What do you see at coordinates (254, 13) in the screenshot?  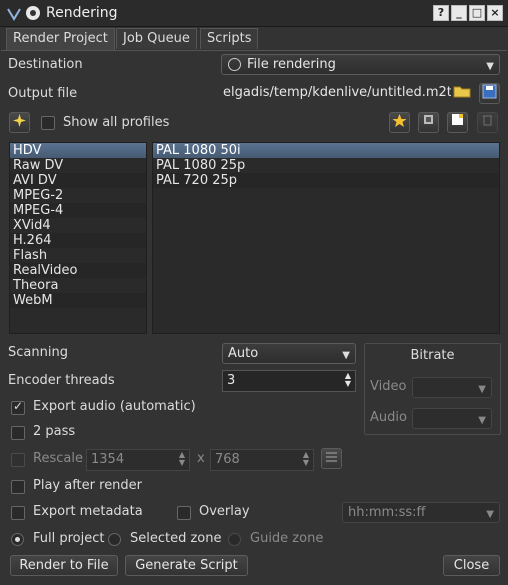 I see `title-bar: Rendering ? _ □ ×` at bounding box center [254, 13].